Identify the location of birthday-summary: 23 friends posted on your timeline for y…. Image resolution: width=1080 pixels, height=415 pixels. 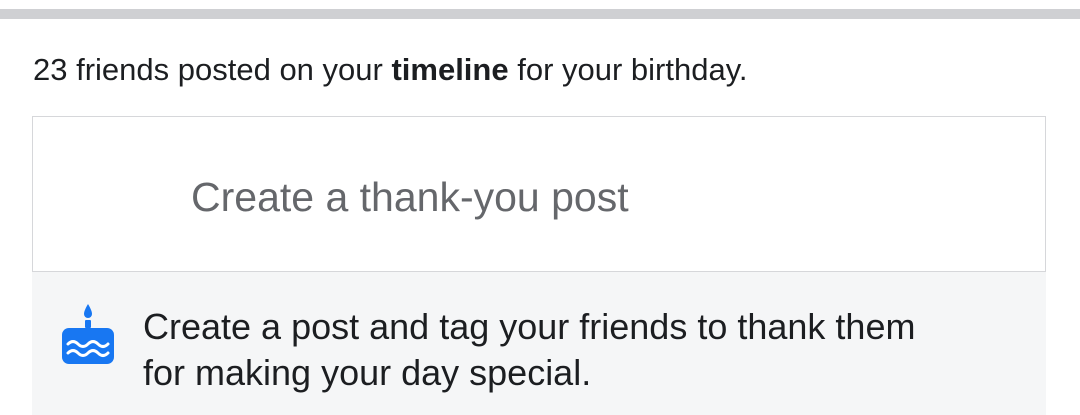
(390, 70).